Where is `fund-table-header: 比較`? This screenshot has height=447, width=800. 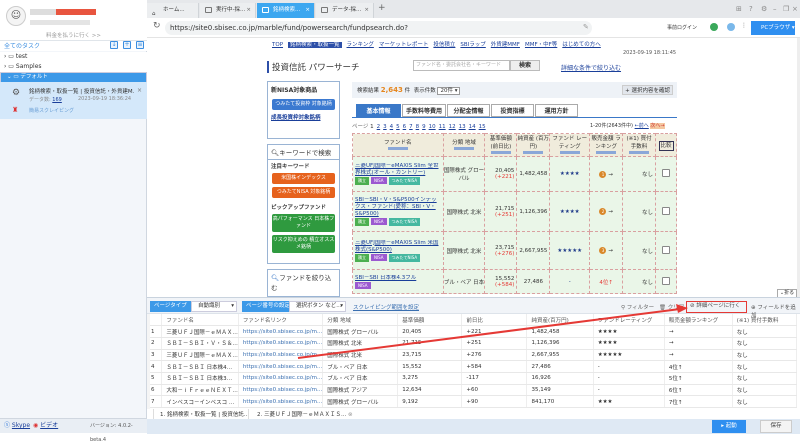 fund-table-header: 比較 is located at coordinates (666, 145).